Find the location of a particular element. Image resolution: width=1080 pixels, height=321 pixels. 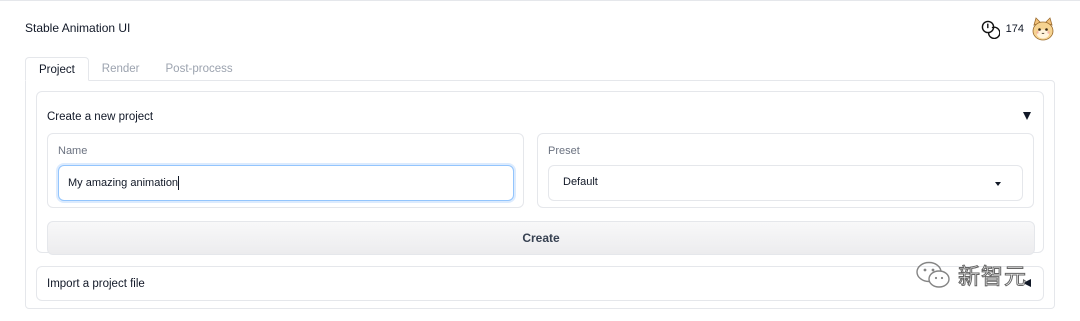

credits-count: 174 is located at coordinates (1014, 29).